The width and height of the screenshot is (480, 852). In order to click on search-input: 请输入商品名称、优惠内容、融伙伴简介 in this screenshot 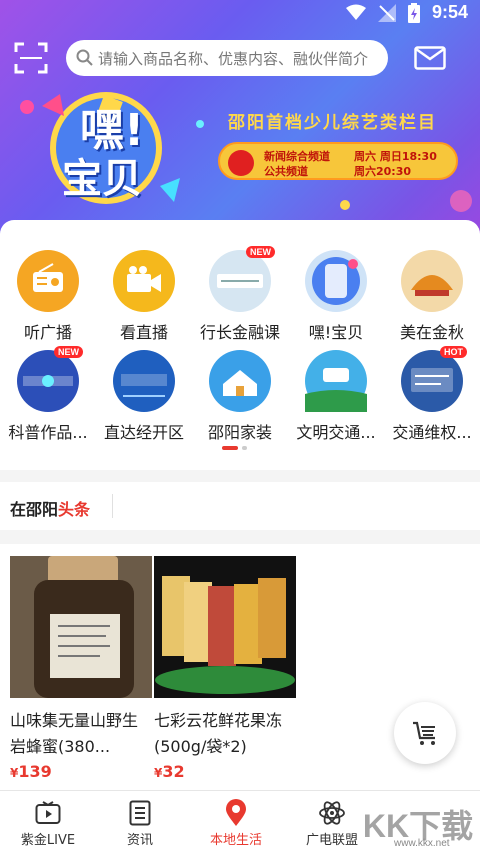, I will do `click(227, 58)`.